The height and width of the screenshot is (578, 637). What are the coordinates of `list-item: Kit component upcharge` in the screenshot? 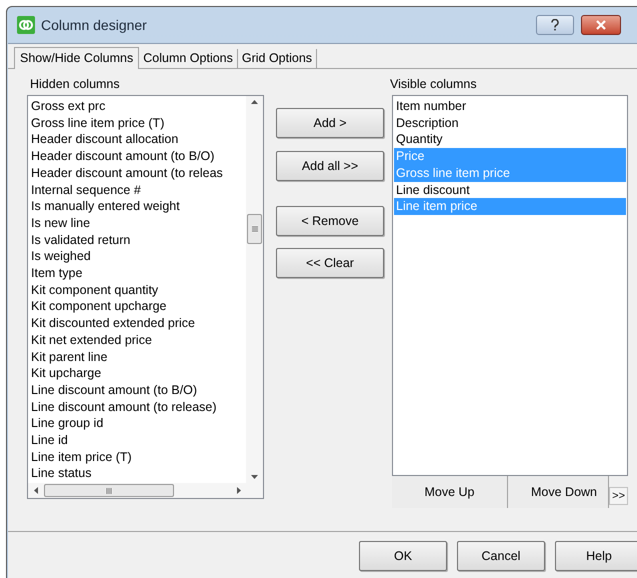 It's located at (138, 307).